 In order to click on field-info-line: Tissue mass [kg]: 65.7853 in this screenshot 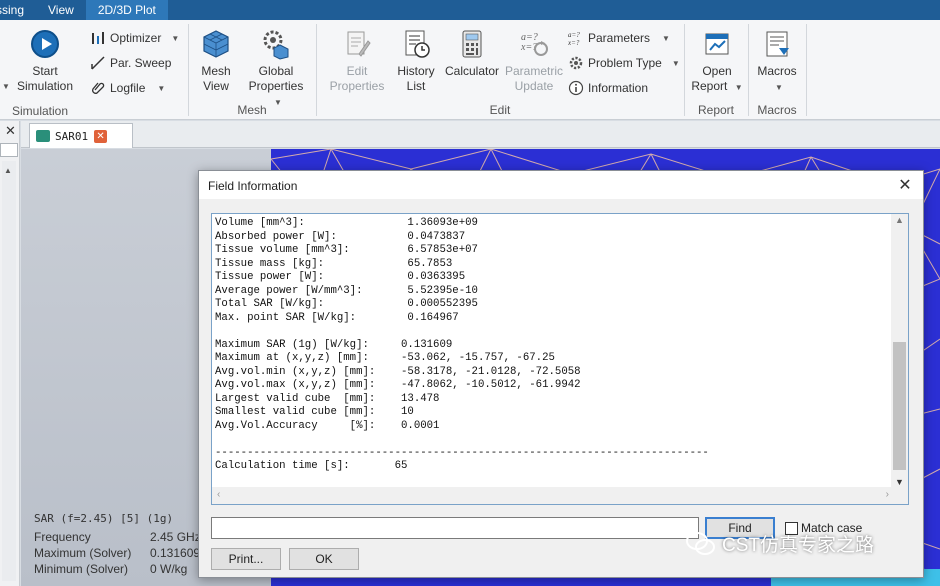, I will do `click(334, 263)`.